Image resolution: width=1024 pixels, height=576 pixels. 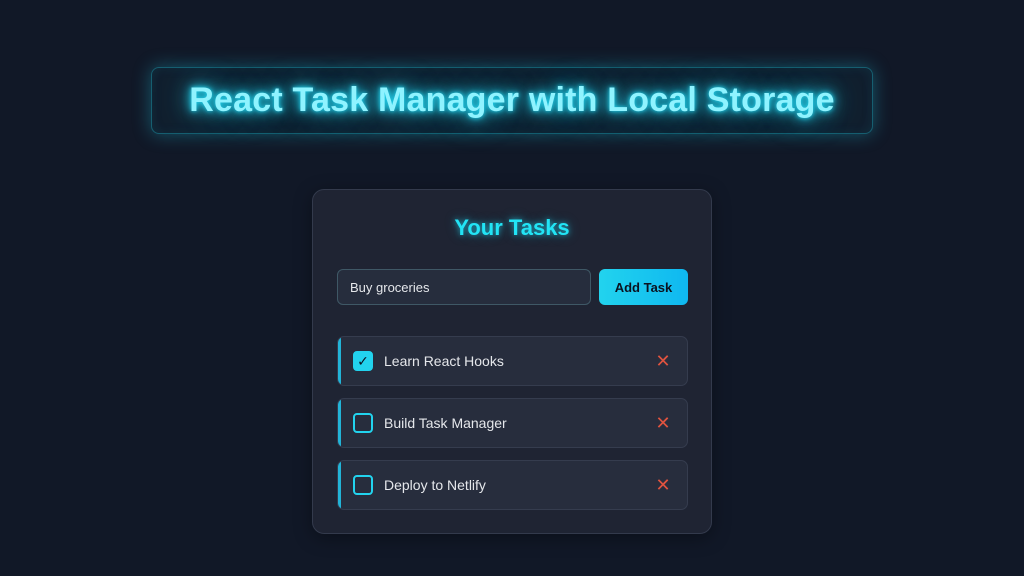 What do you see at coordinates (435, 485) in the screenshot?
I see `task-text: Deploy to Netlify` at bounding box center [435, 485].